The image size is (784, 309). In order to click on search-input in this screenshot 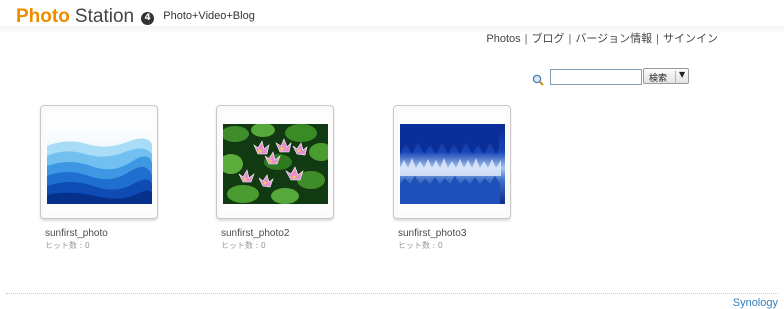, I will do `click(596, 77)`.